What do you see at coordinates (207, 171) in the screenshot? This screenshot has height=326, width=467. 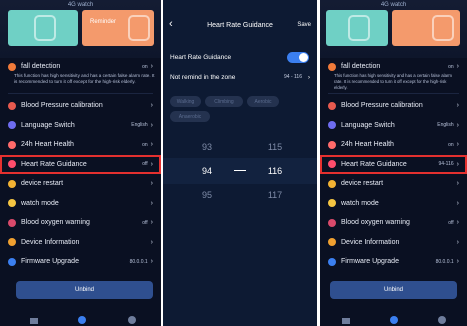 I see `picker-left-selected: 94` at bounding box center [207, 171].